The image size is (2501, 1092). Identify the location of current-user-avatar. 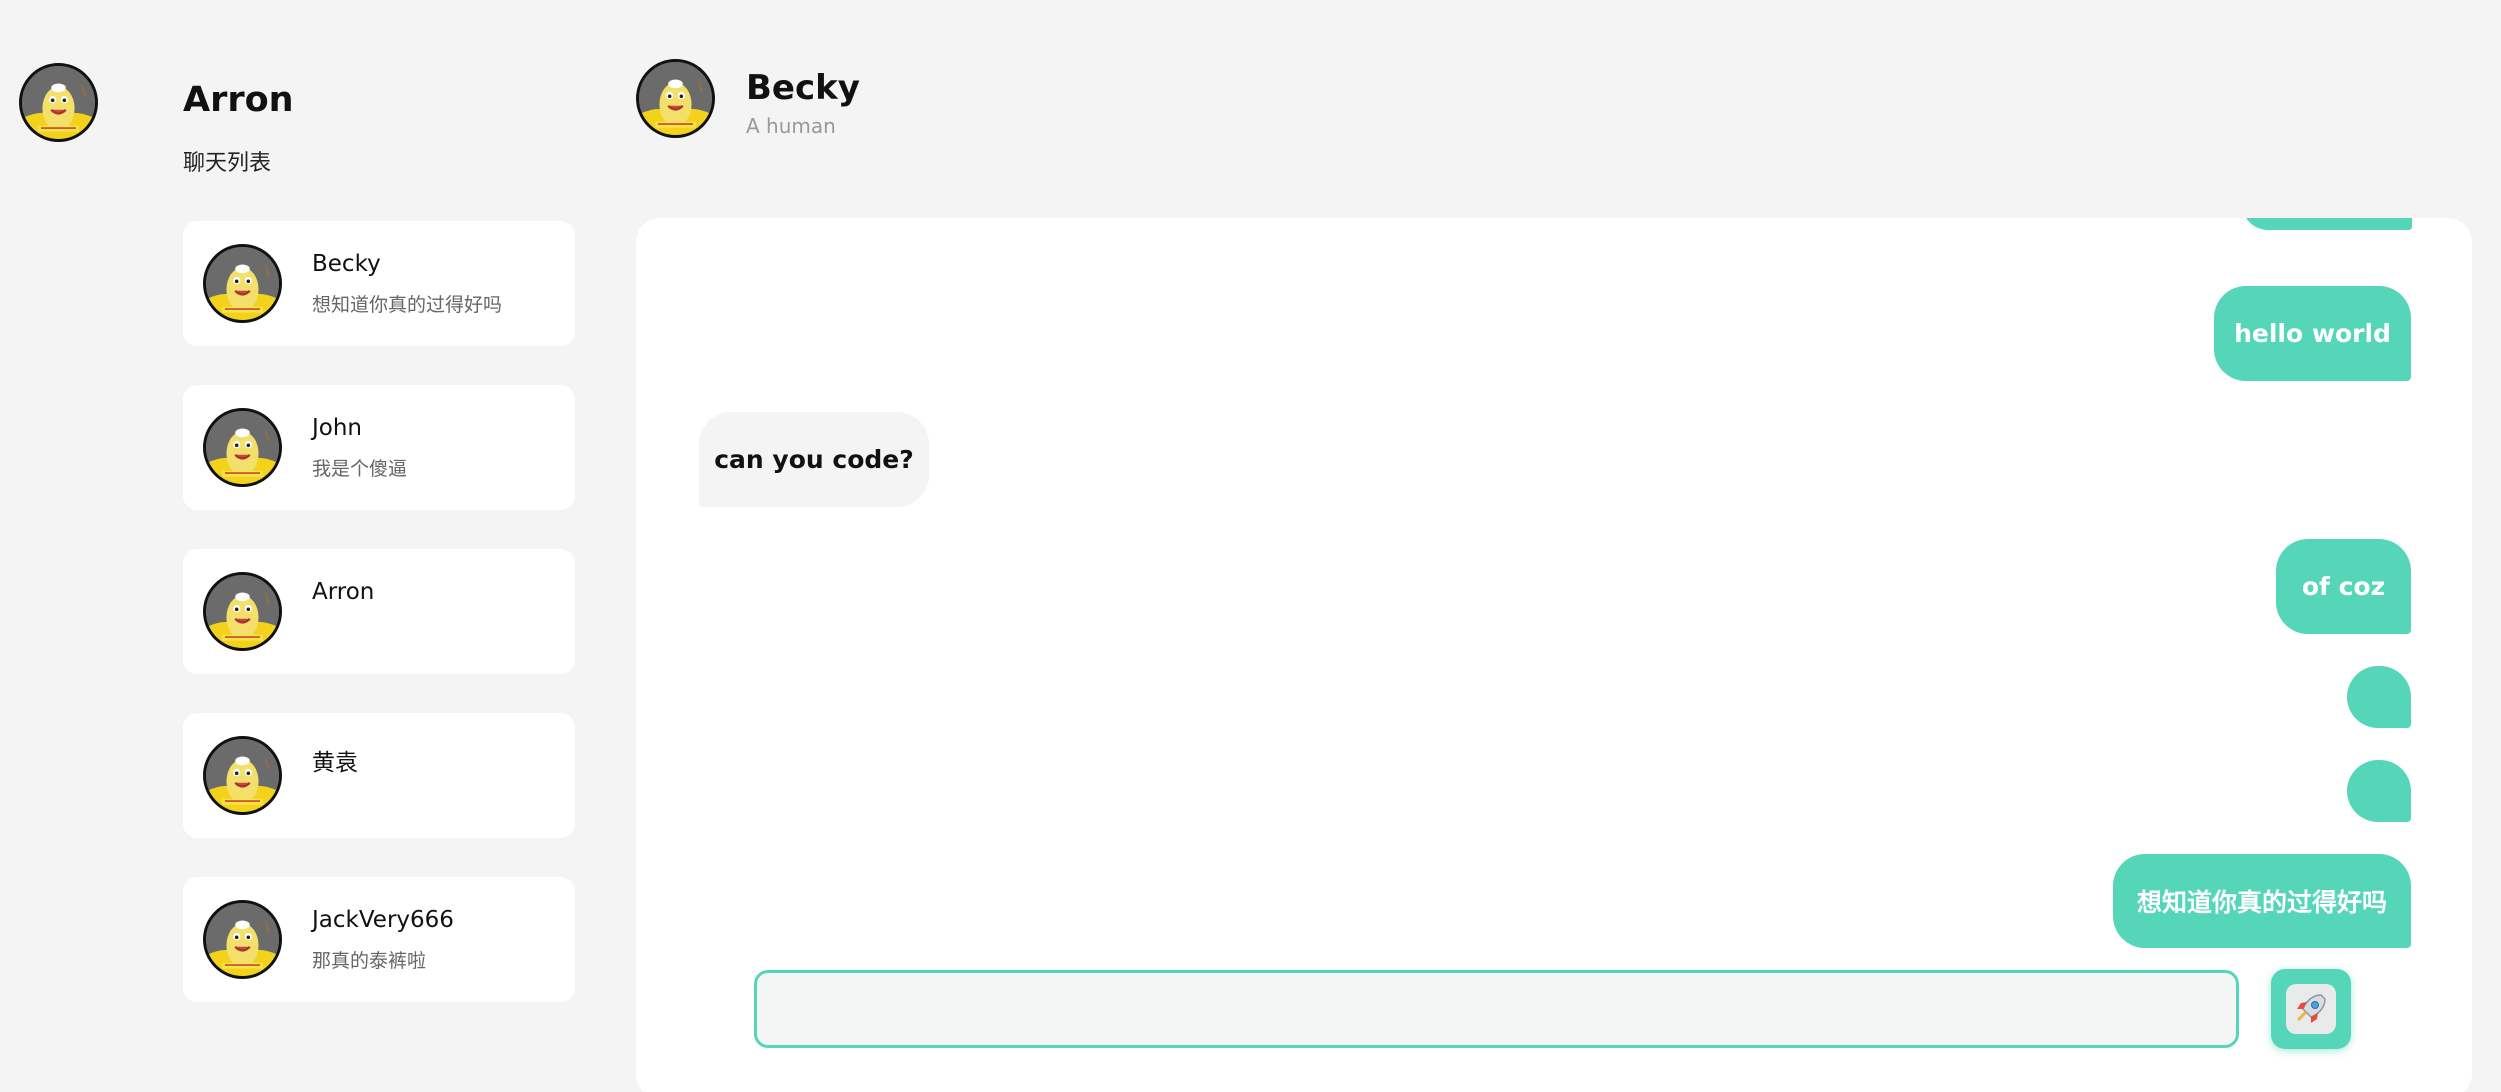
(58, 102).